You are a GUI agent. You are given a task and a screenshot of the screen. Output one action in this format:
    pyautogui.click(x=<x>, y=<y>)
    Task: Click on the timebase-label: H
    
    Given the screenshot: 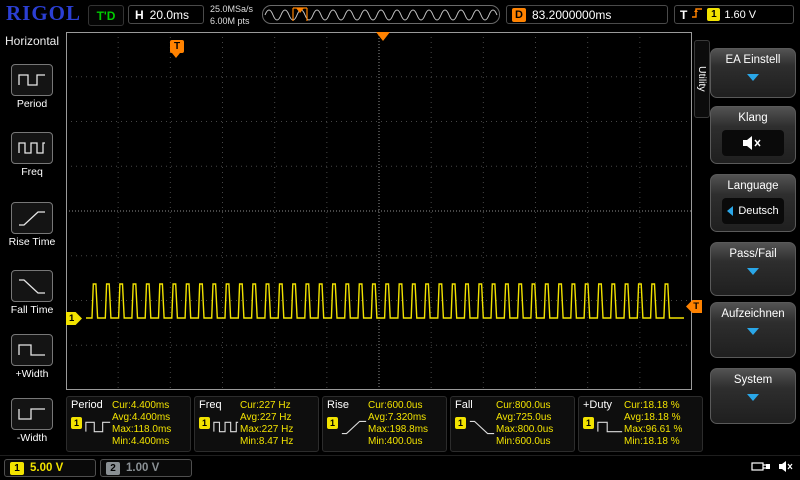 What is the action you would take?
    pyautogui.click(x=139, y=14)
    